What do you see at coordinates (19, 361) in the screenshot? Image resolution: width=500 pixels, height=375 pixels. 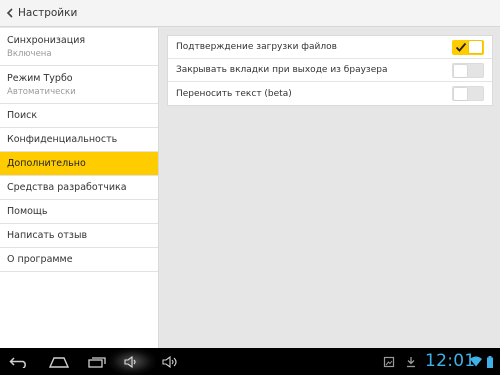 I see `back-icon` at bounding box center [19, 361].